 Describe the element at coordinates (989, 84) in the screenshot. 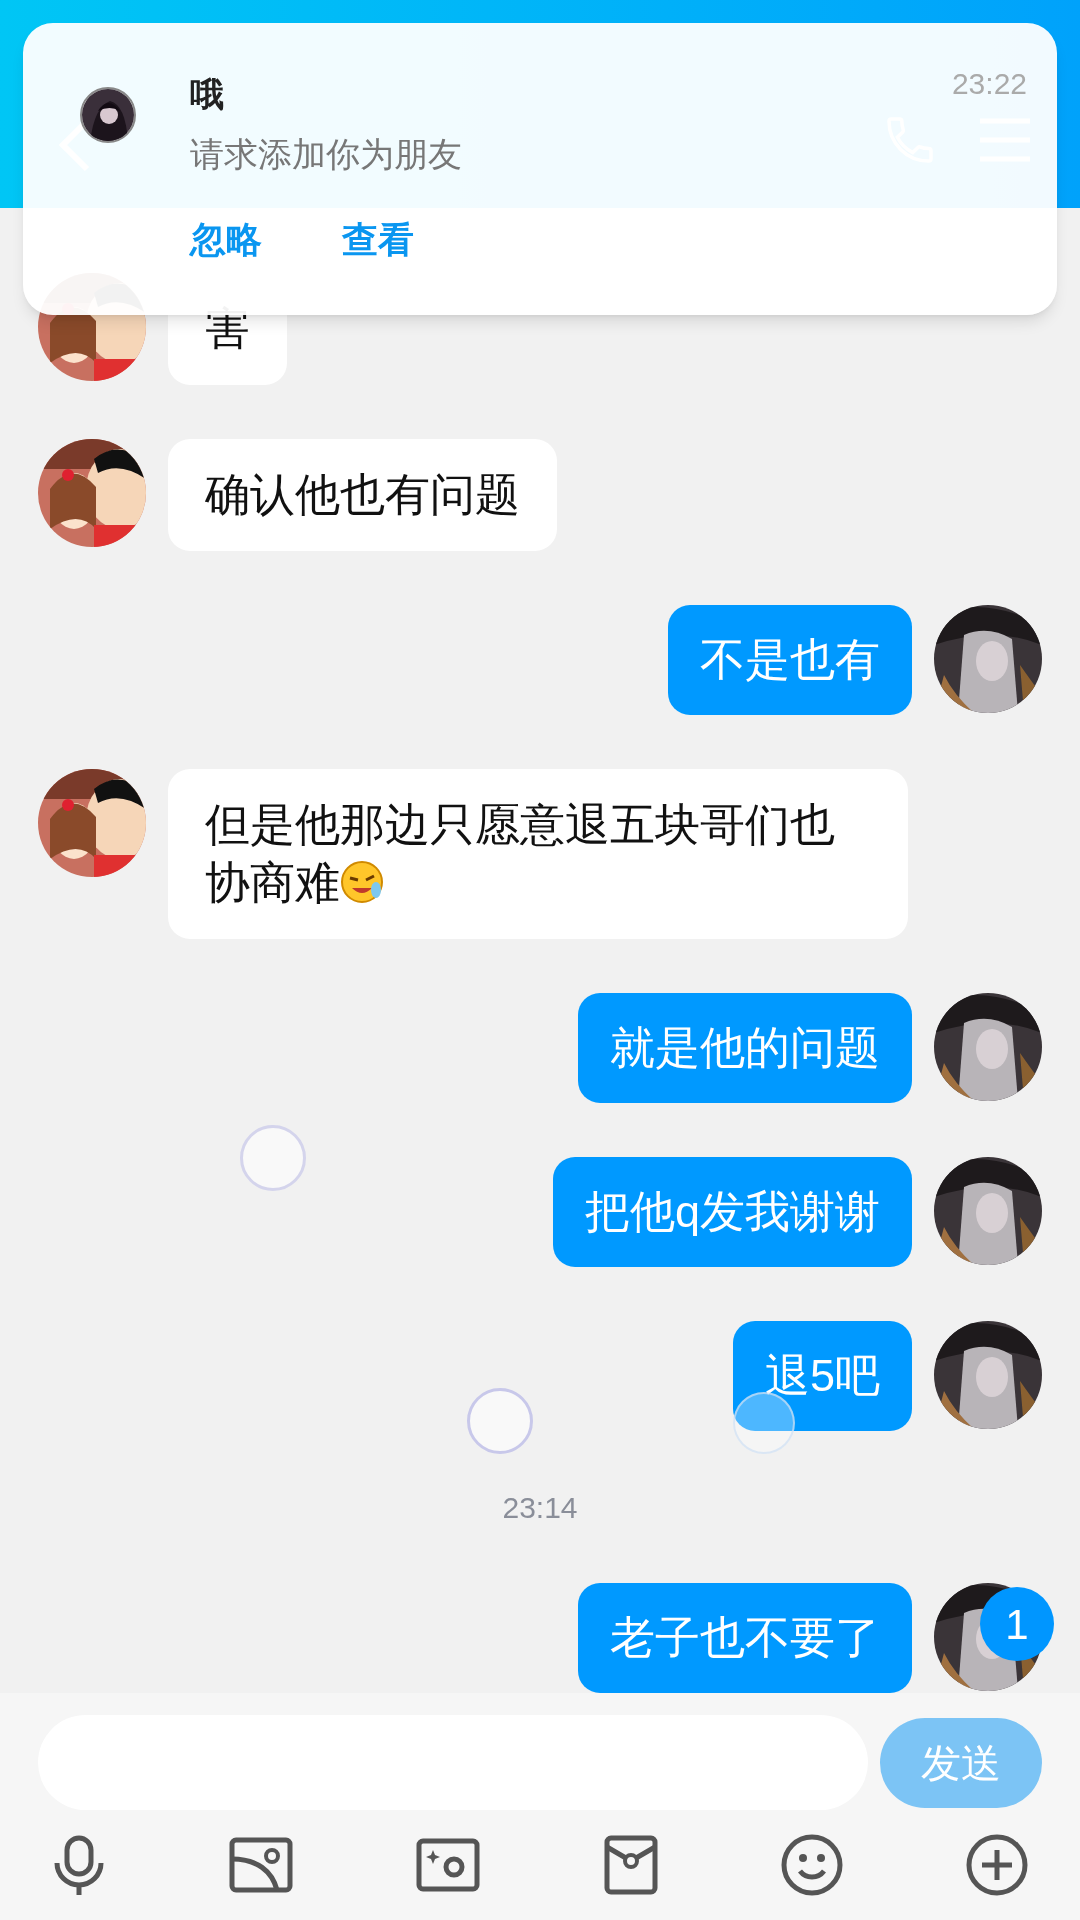

I see `notification-time: 23:22` at that location.